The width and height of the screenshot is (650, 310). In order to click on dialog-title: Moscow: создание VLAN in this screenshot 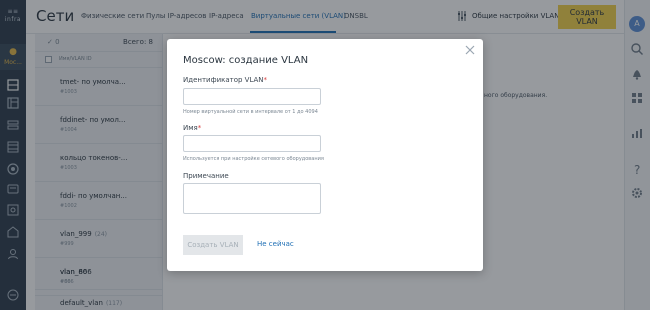, I will do `click(246, 60)`.